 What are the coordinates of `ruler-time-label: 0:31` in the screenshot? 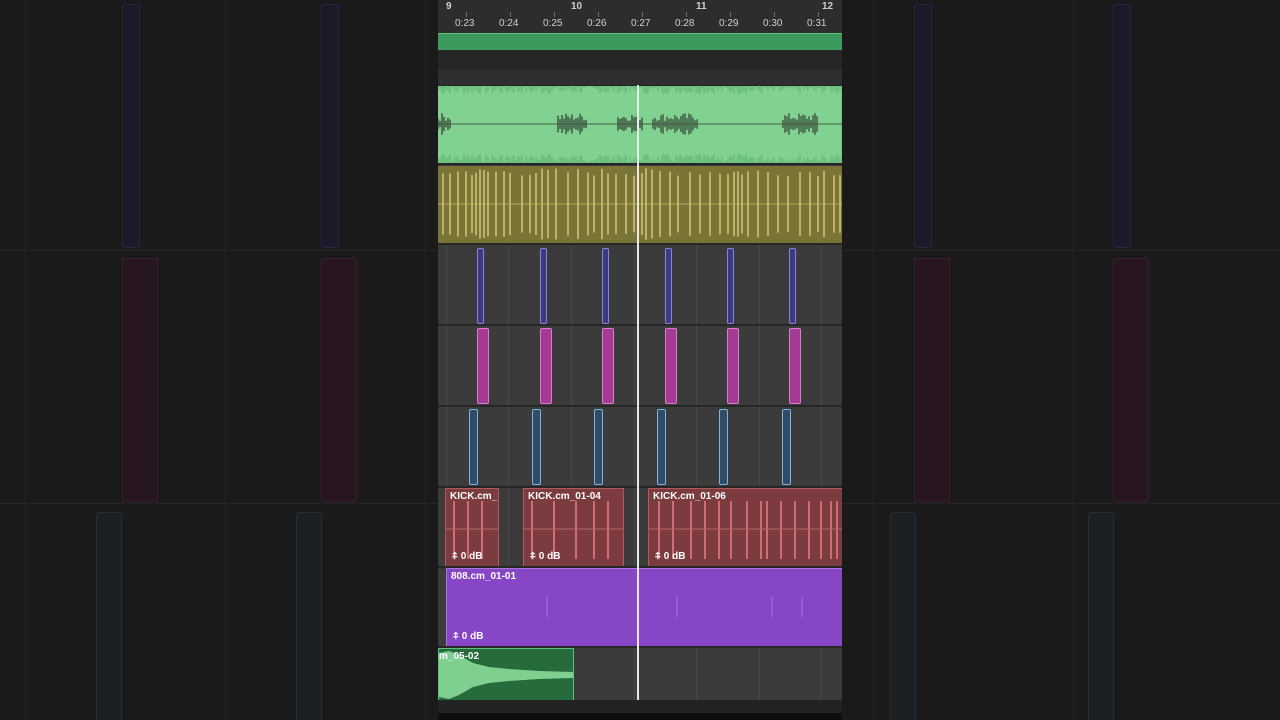 It's located at (817, 23).